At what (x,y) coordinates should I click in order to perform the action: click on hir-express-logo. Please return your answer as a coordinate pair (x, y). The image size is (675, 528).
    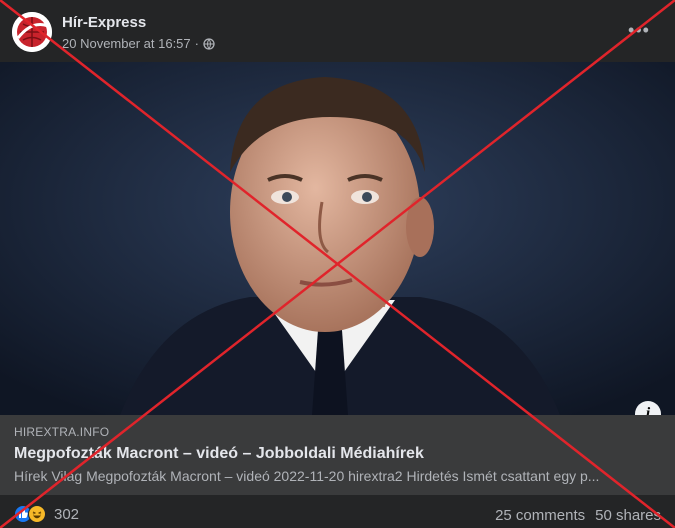
    Looking at the image, I should click on (32, 32).